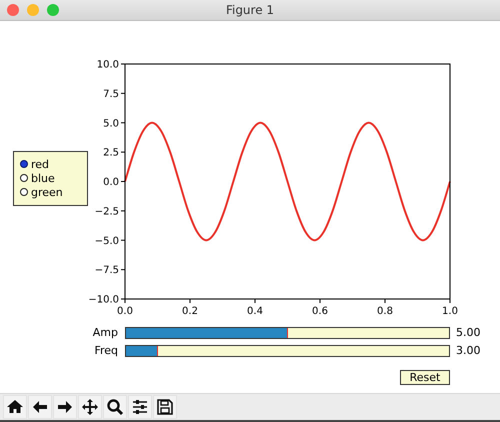 This screenshot has height=422, width=500. What do you see at coordinates (250, 10) in the screenshot?
I see `window-title: Figure 1` at bounding box center [250, 10].